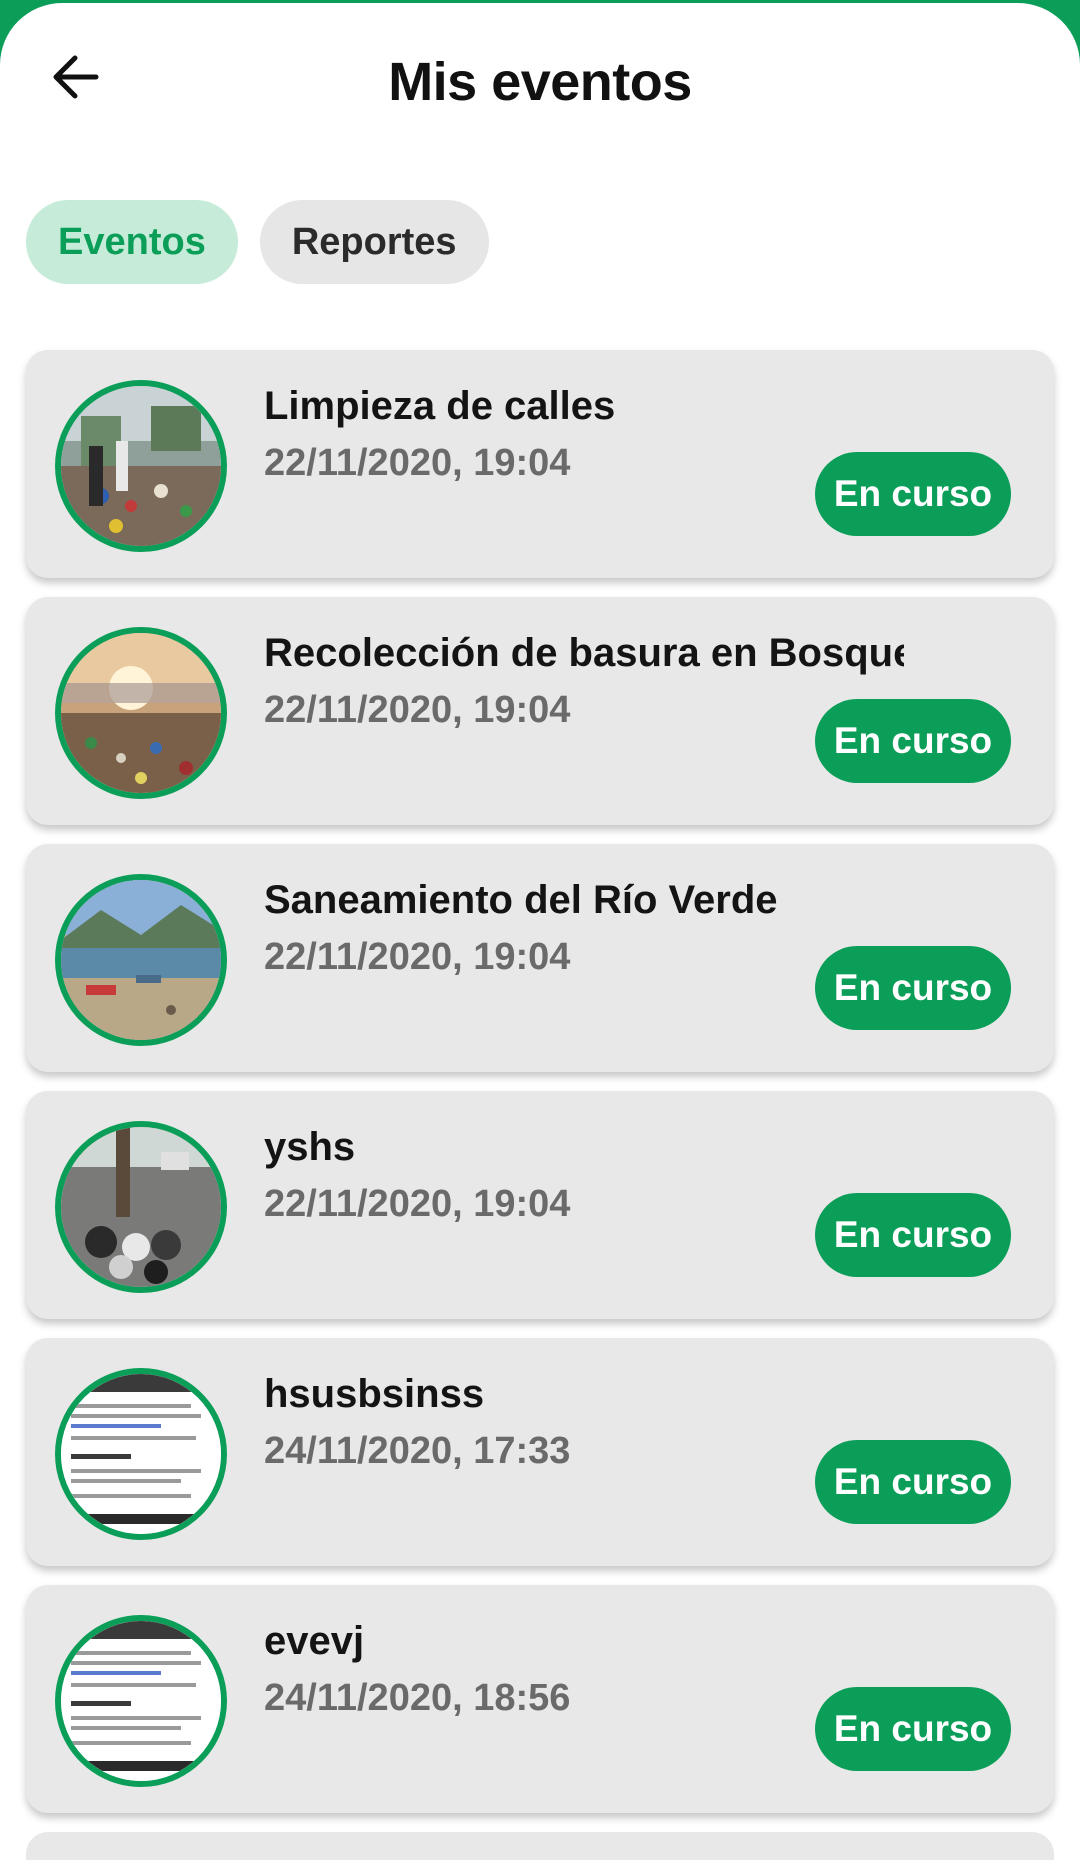 The height and width of the screenshot is (1860, 1080). Describe the element at coordinates (540, 82) in the screenshot. I see `page-title: Mis eventos` at that location.